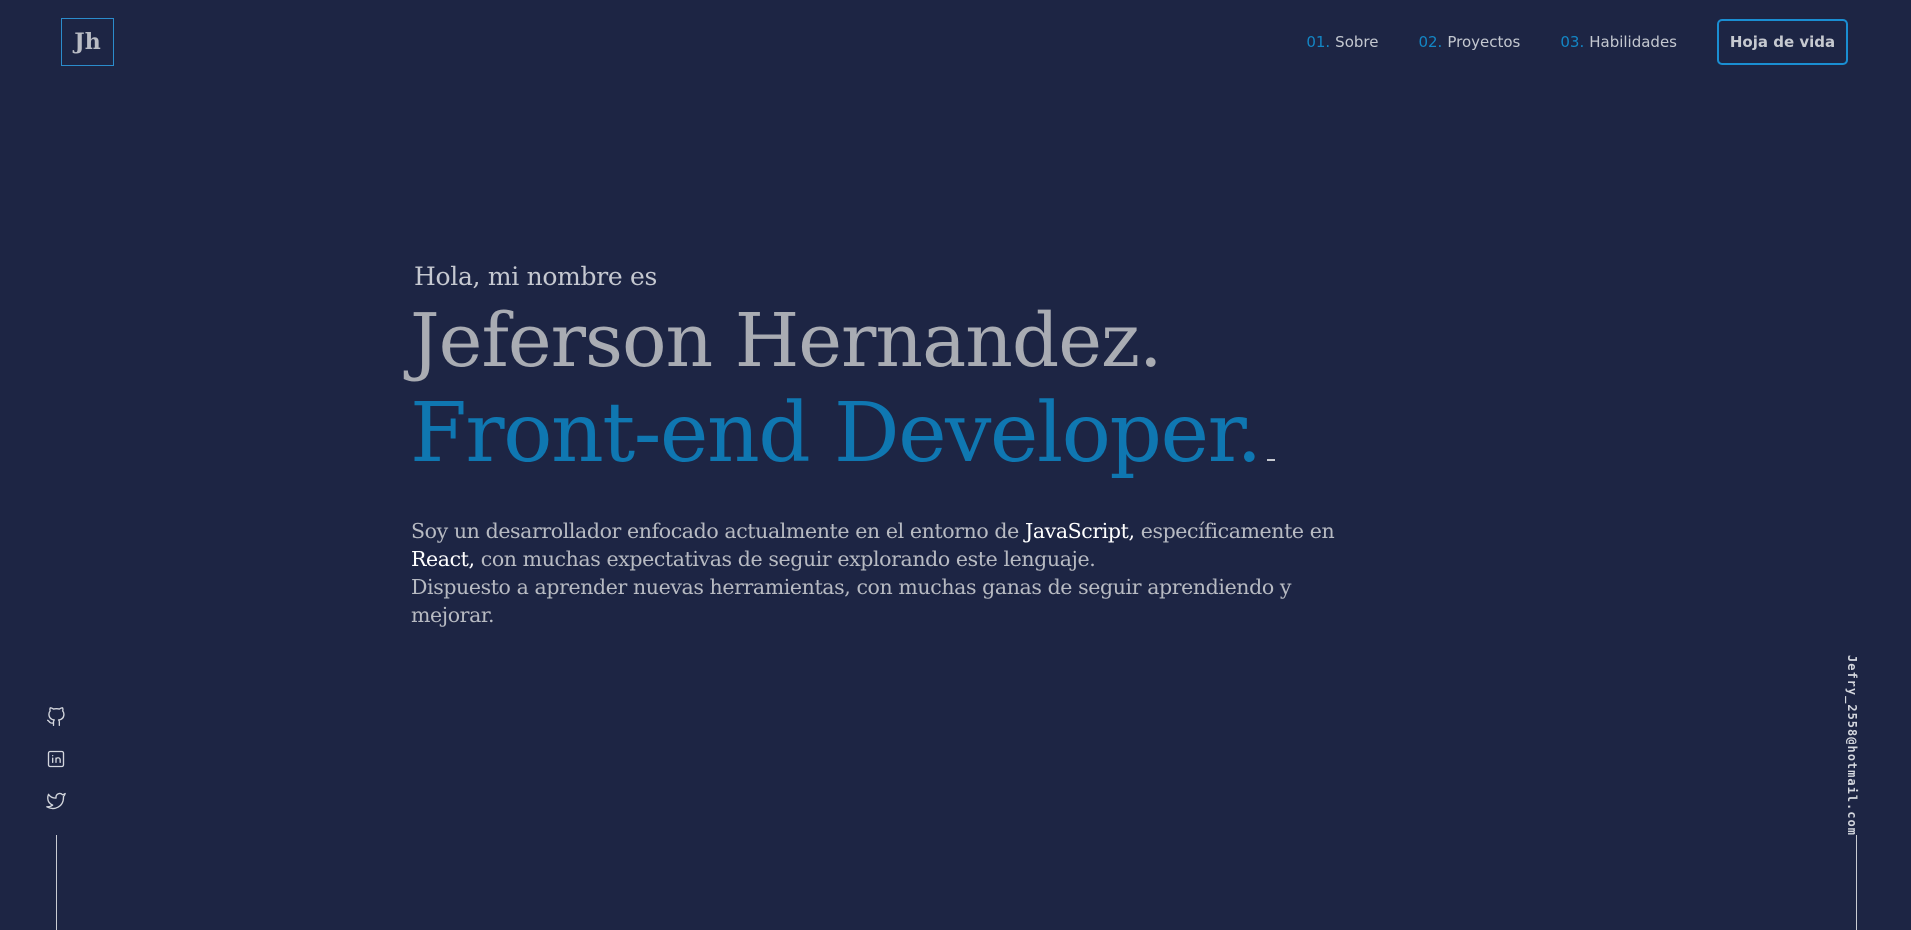 Image resolution: width=1911 pixels, height=930 pixels. I want to click on nav-label: Sobre, so click(1357, 42).